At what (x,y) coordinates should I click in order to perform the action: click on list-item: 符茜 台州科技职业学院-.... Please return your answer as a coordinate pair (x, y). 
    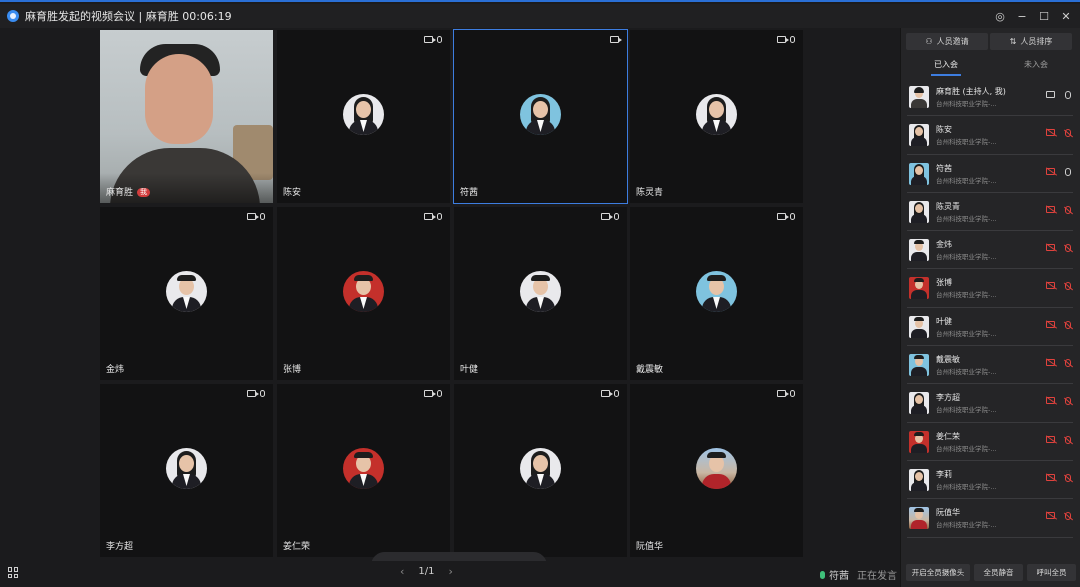
    Looking at the image, I should click on (990, 174).